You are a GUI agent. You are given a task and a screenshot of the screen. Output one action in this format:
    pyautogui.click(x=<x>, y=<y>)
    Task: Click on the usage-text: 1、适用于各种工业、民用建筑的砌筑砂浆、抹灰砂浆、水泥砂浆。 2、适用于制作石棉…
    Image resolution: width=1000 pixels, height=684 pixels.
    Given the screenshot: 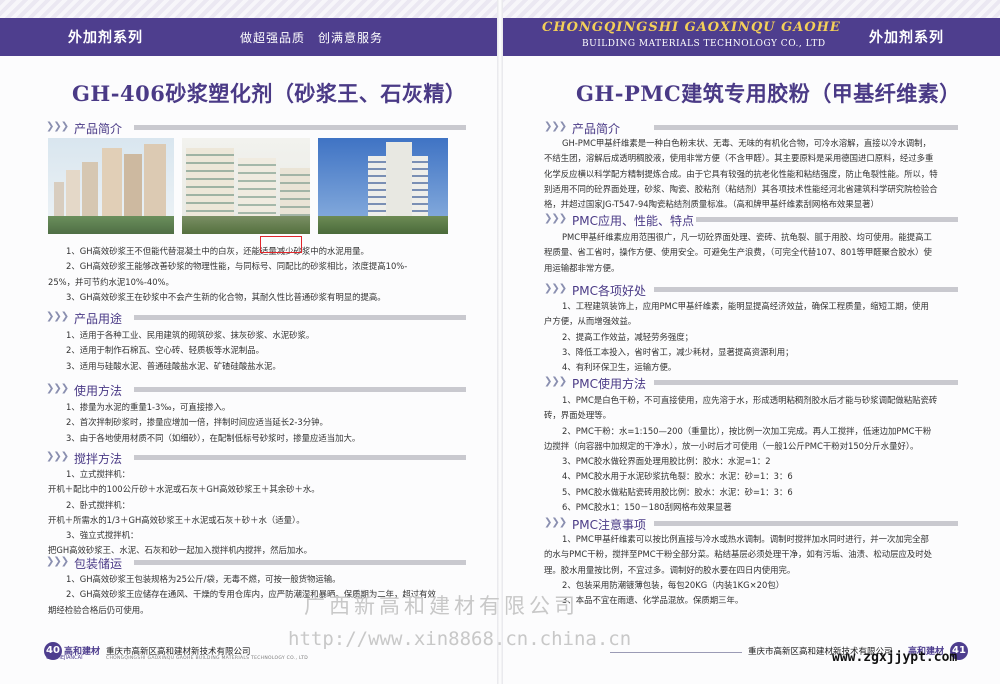 What is the action you would take?
    pyautogui.click(x=253, y=351)
    